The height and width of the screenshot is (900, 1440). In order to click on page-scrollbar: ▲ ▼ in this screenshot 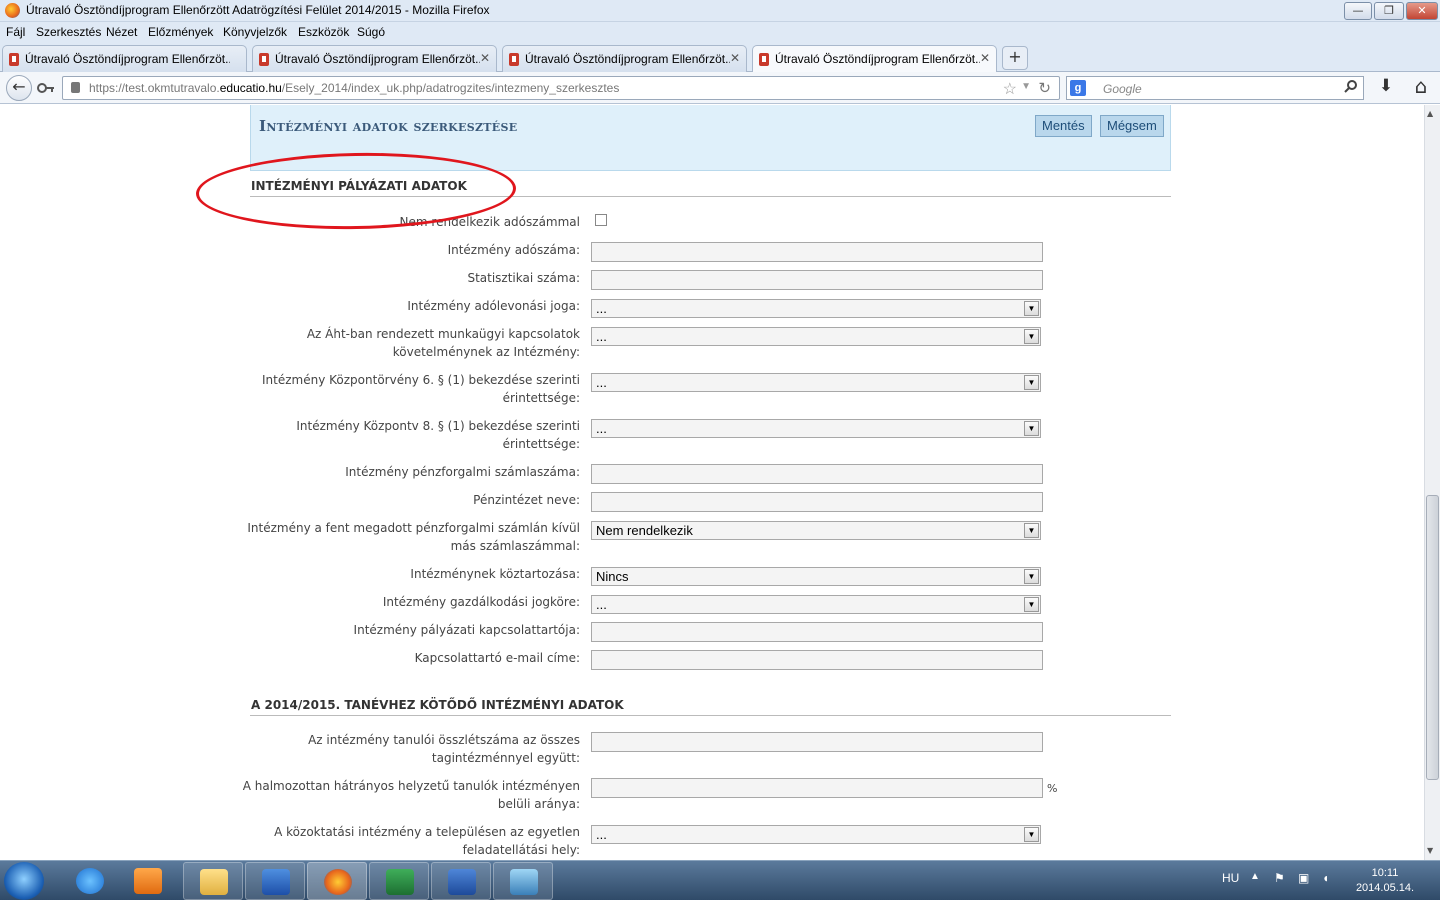, I will do `click(1432, 482)`.